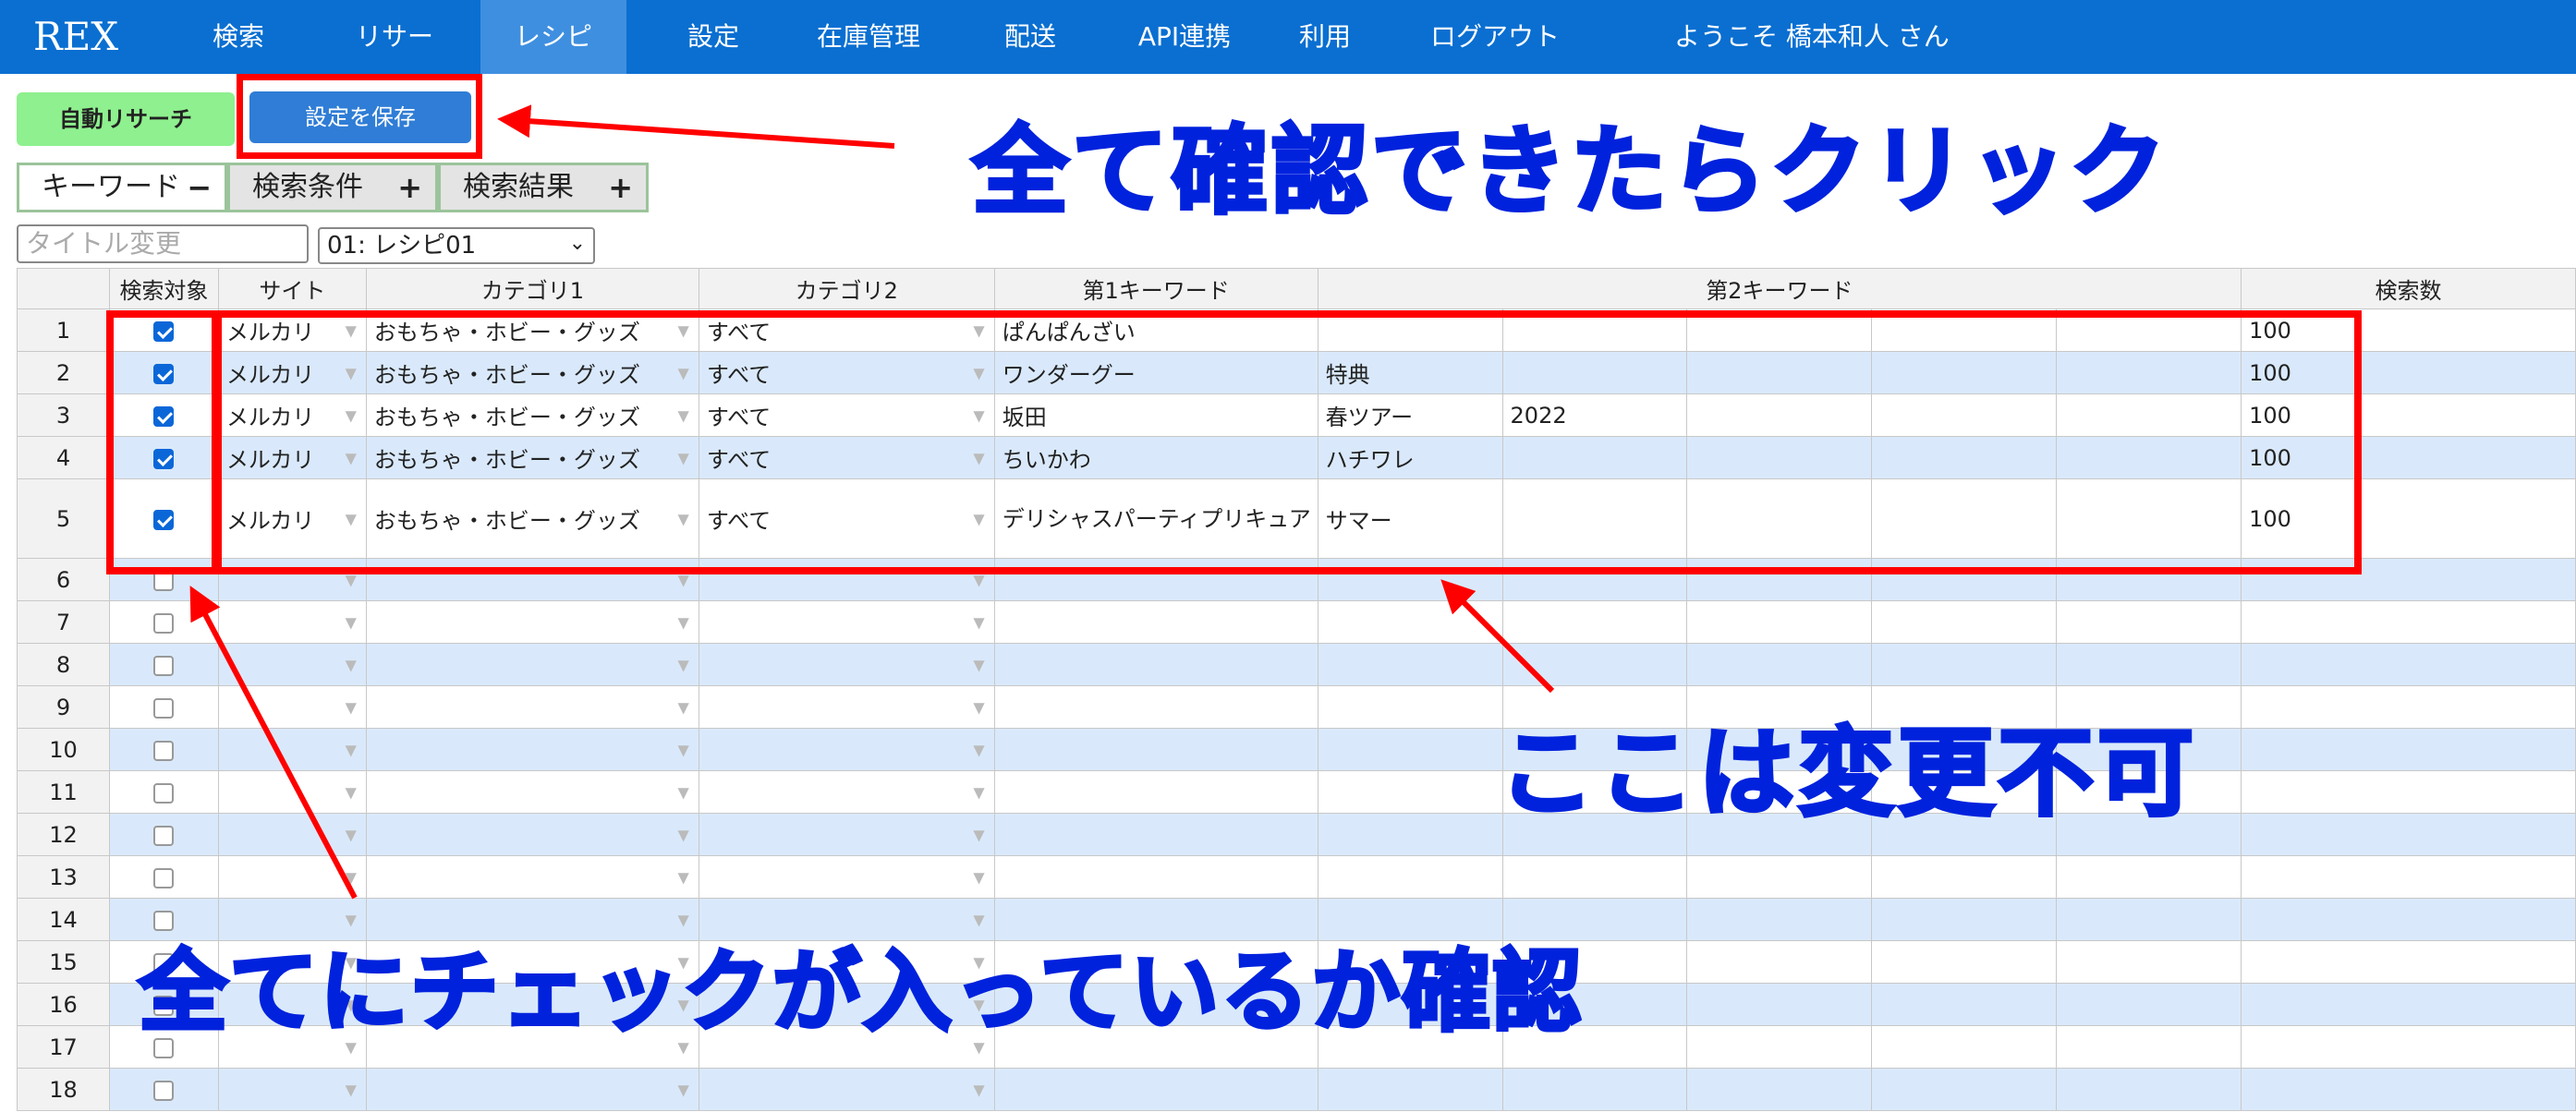 Image resolution: width=2576 pixels, height=1112 pixels. Describe the element at coordinates (868, 37) in the screenshot. I see `nav-item: 在庫管理` at that location.